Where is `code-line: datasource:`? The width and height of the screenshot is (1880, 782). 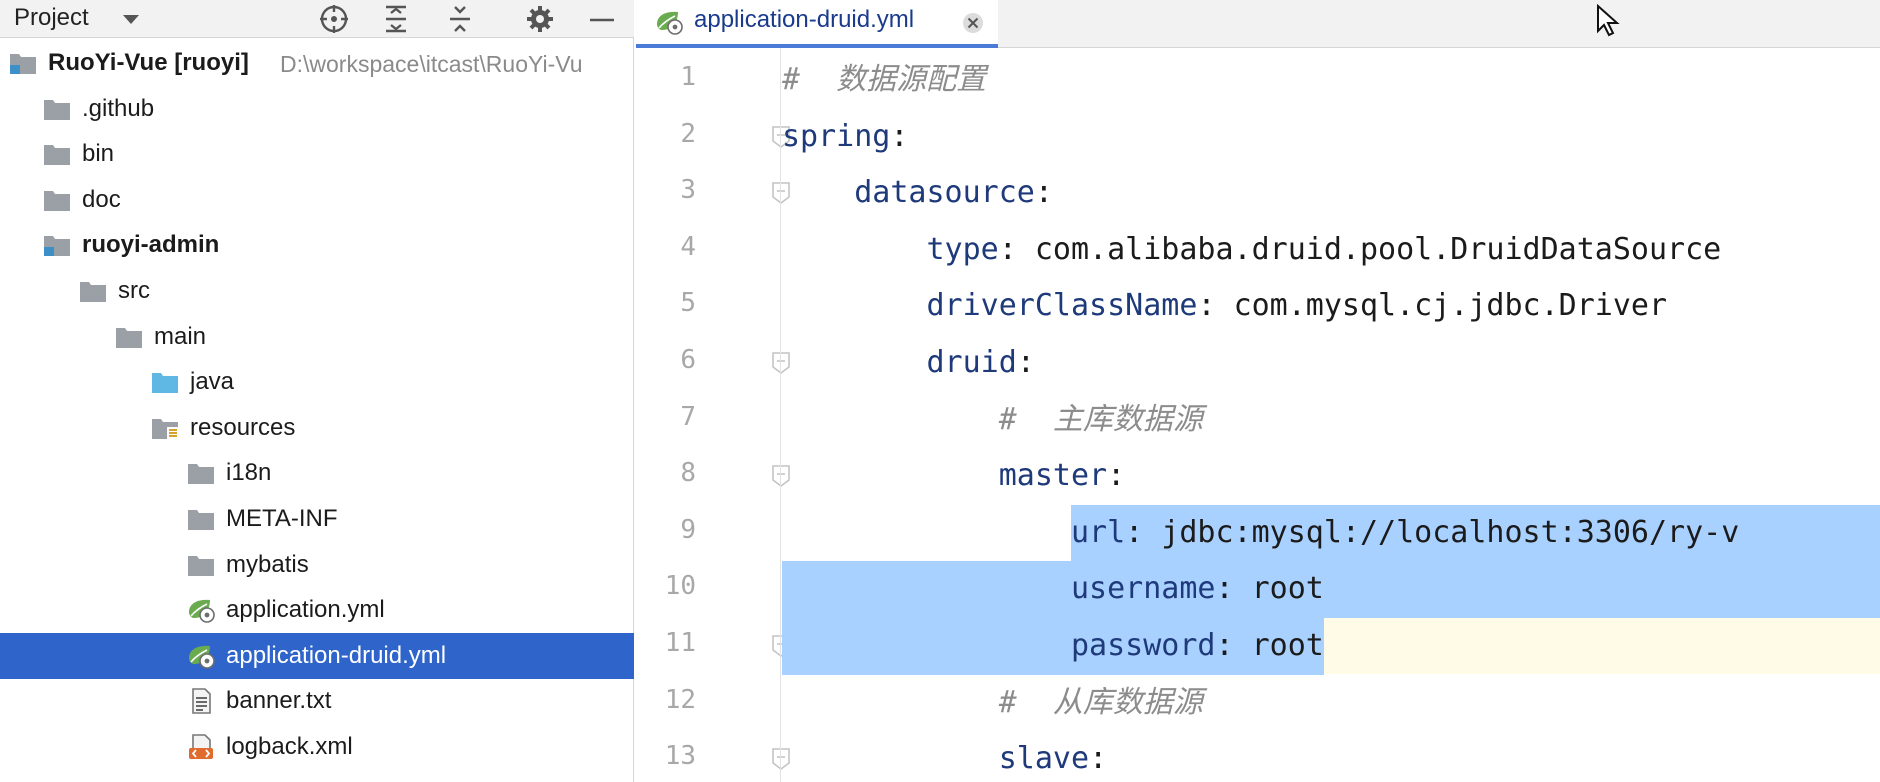 code-line: datasource: is located at coordinates (917, 193).